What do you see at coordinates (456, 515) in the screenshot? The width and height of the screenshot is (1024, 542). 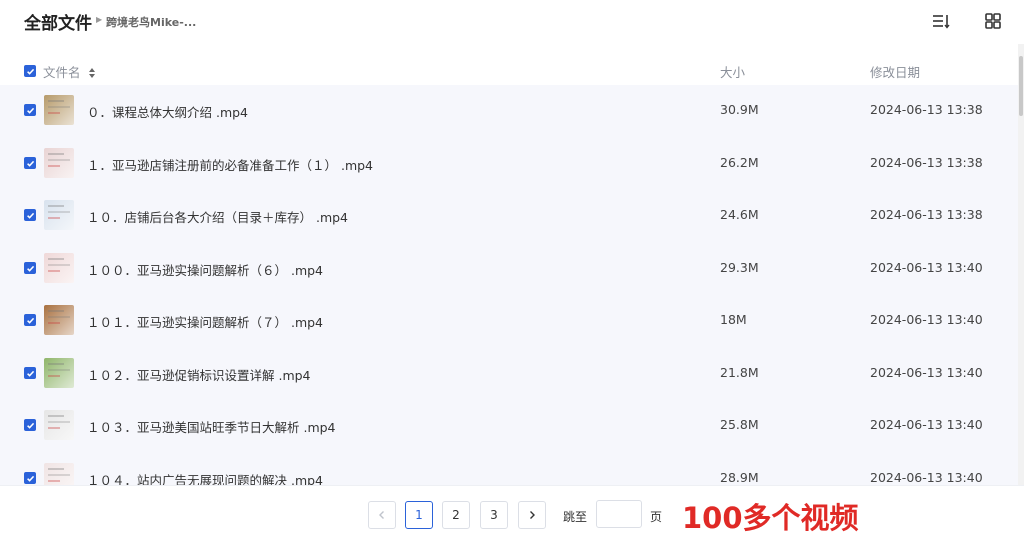 I see `page-button-2: 2` at bounding box center [456, 515].